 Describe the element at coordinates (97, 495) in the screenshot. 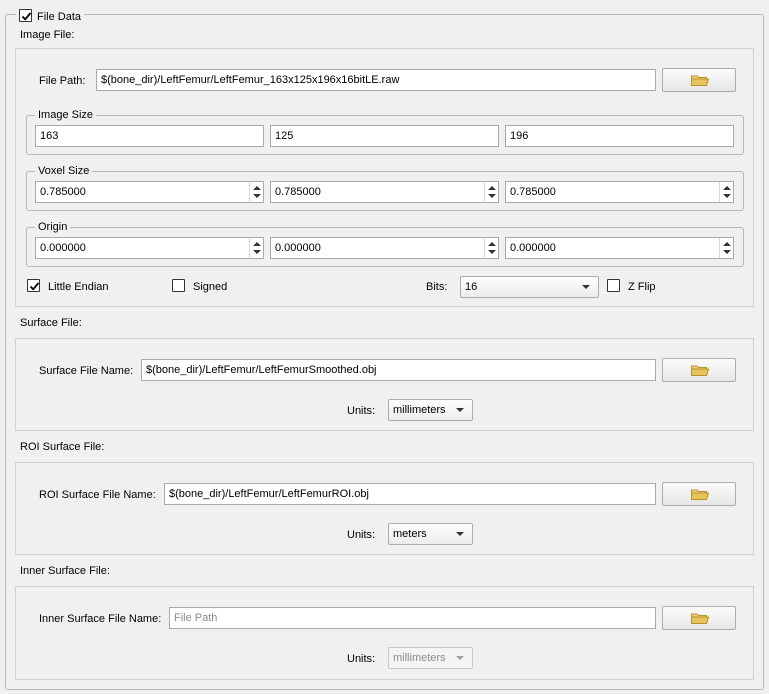

I see `roi-surface-file-name-label: ROI Surface File Name:` at that location.